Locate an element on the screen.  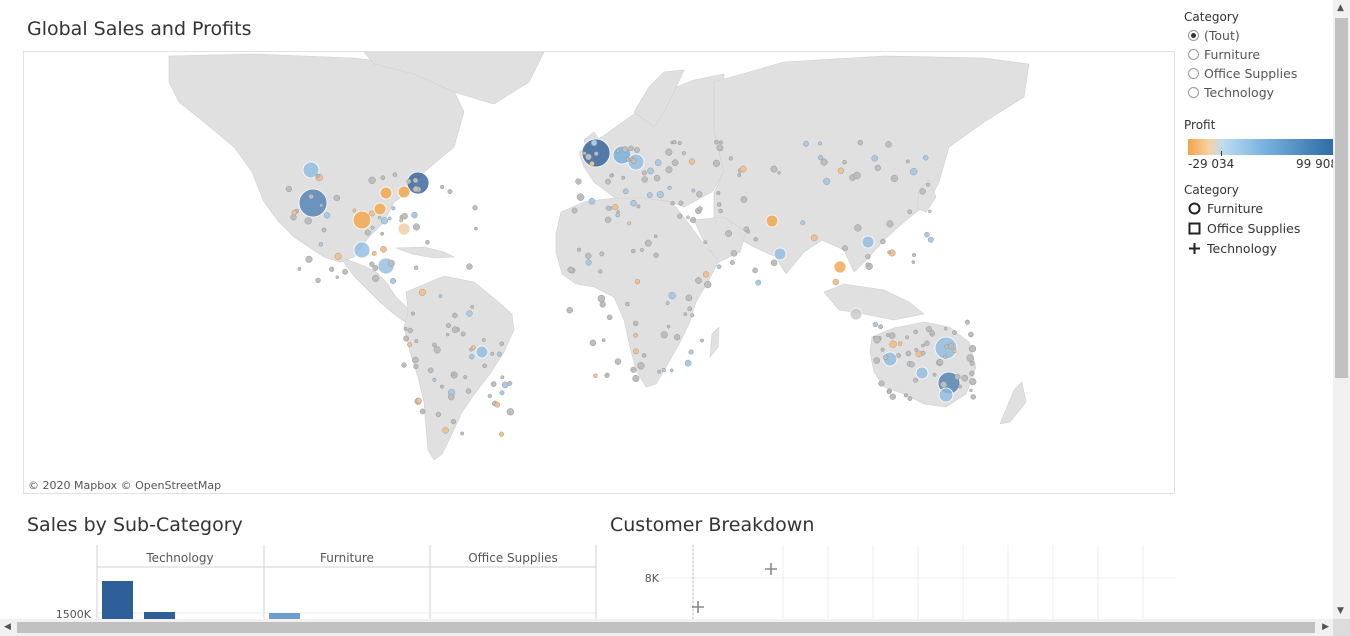
customer-breakdown-chart: 8K is located at coordinates (893, 582).